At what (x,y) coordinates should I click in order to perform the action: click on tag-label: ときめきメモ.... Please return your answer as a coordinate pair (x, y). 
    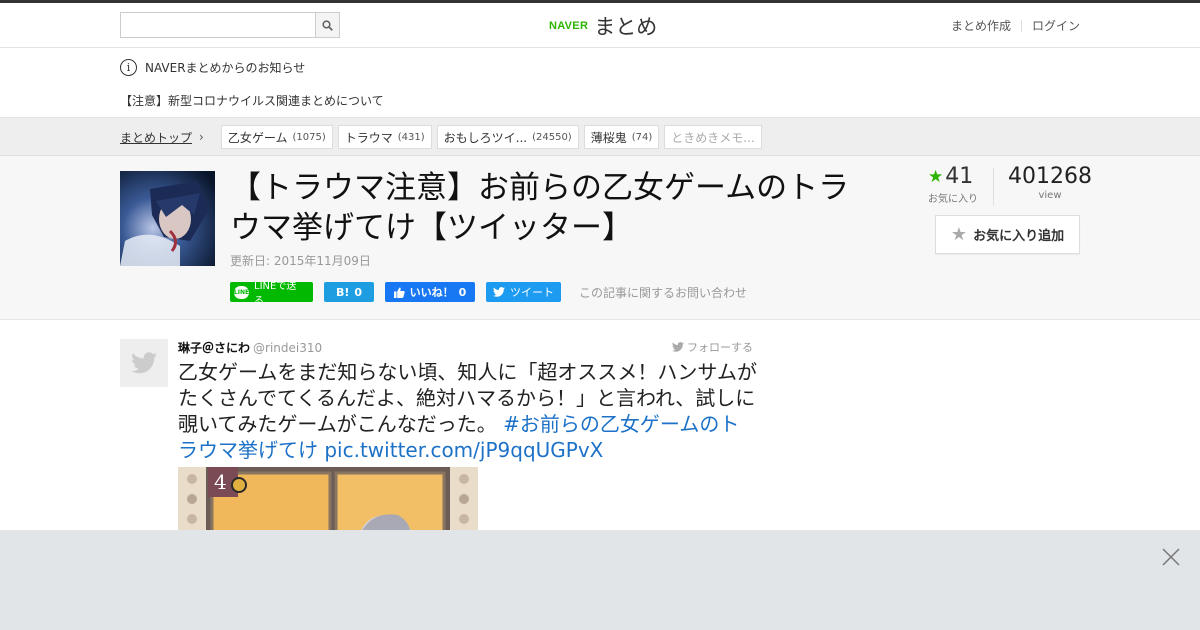
    Looking at the image, I should click on (713, 137).